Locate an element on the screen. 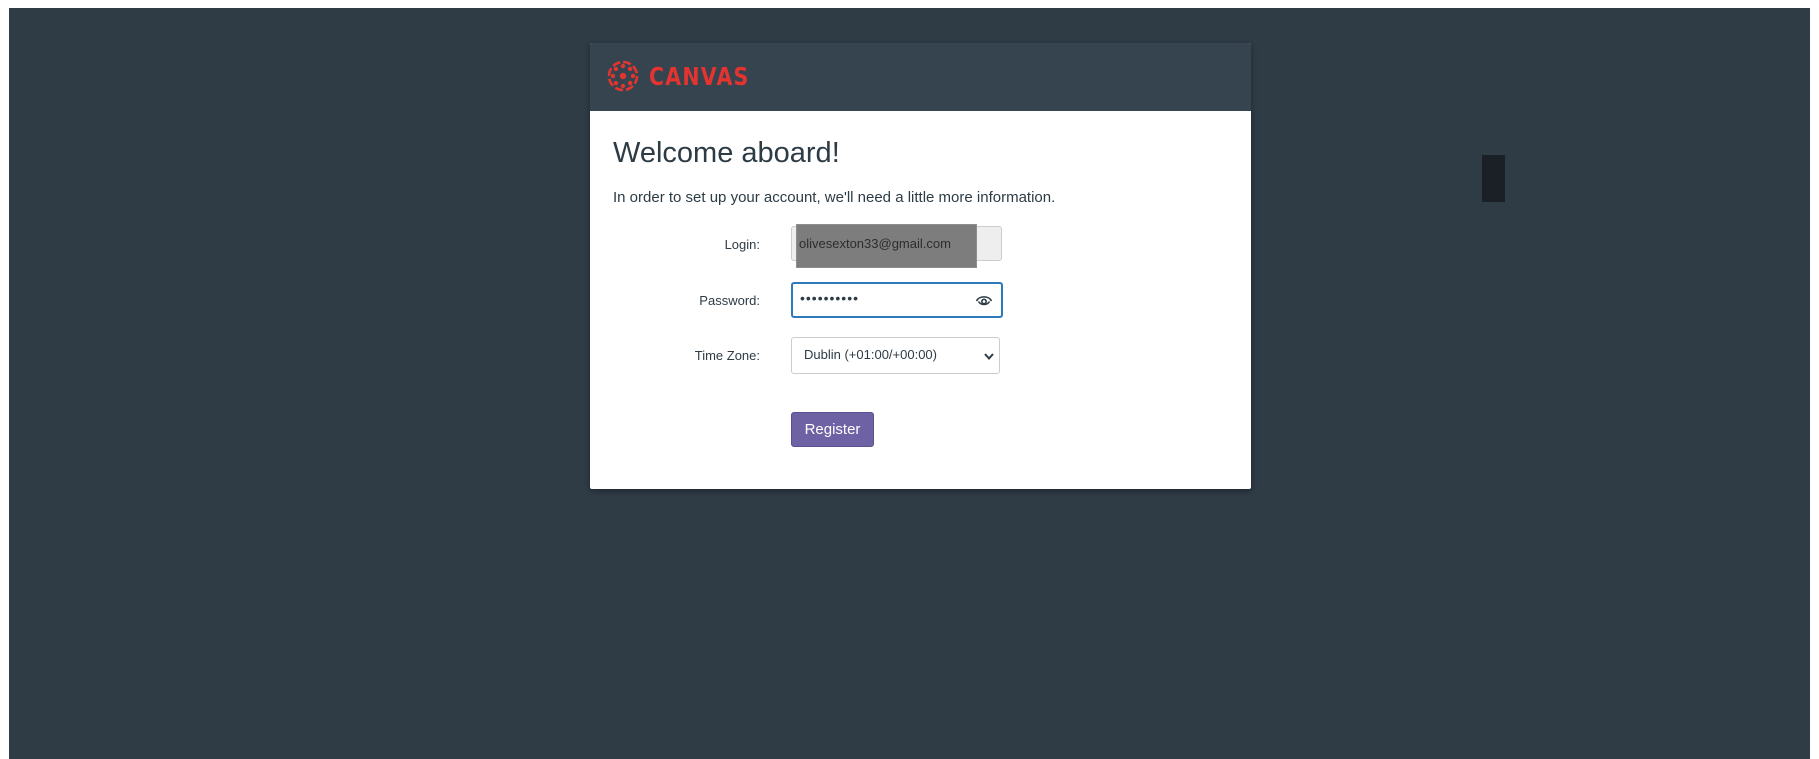 The width and height of the screenshot is (1819, 759). login-field: olivesexton33@gmail.com is located at coordinates (896, 246).